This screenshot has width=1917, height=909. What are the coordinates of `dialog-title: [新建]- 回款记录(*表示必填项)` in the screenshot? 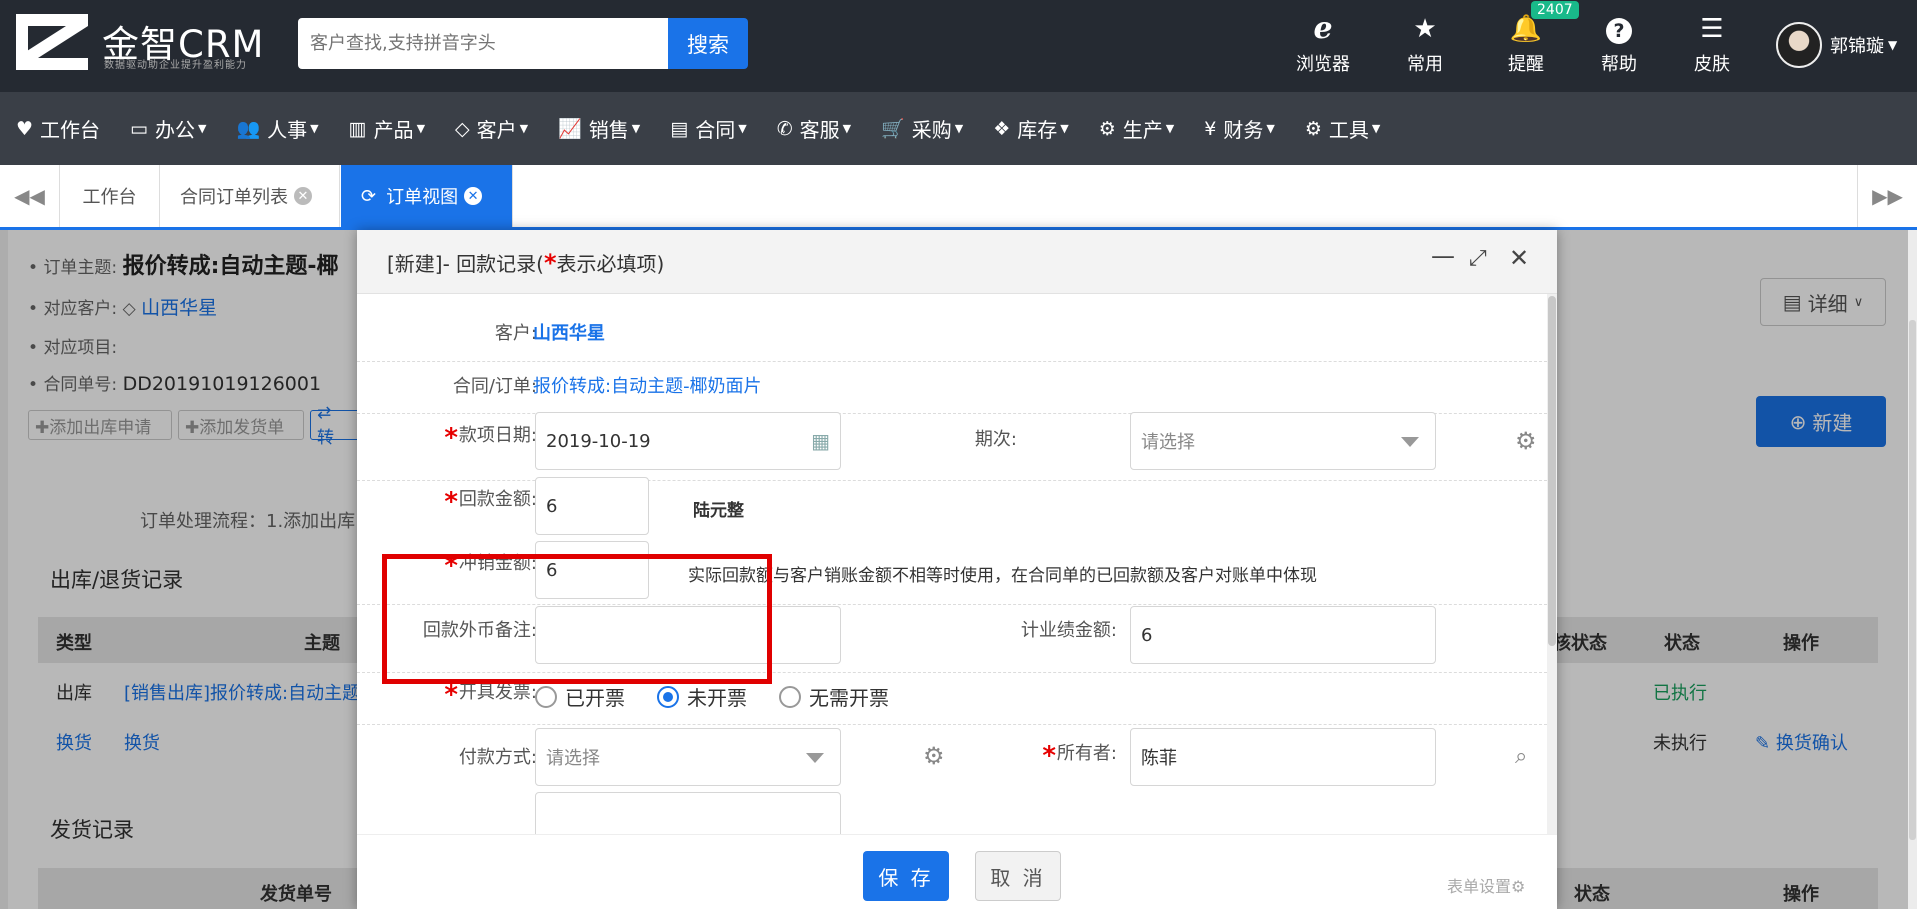 It's located at (526, 263).